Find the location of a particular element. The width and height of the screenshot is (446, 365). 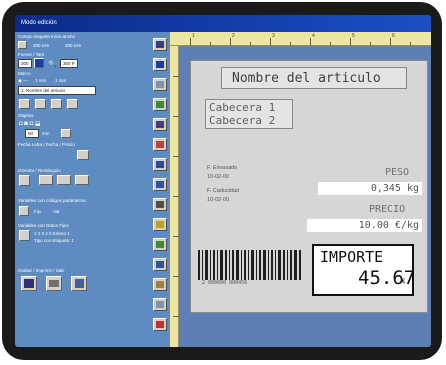

expiry-date-label: F. Caducidad is located at coordinates (223, 191).